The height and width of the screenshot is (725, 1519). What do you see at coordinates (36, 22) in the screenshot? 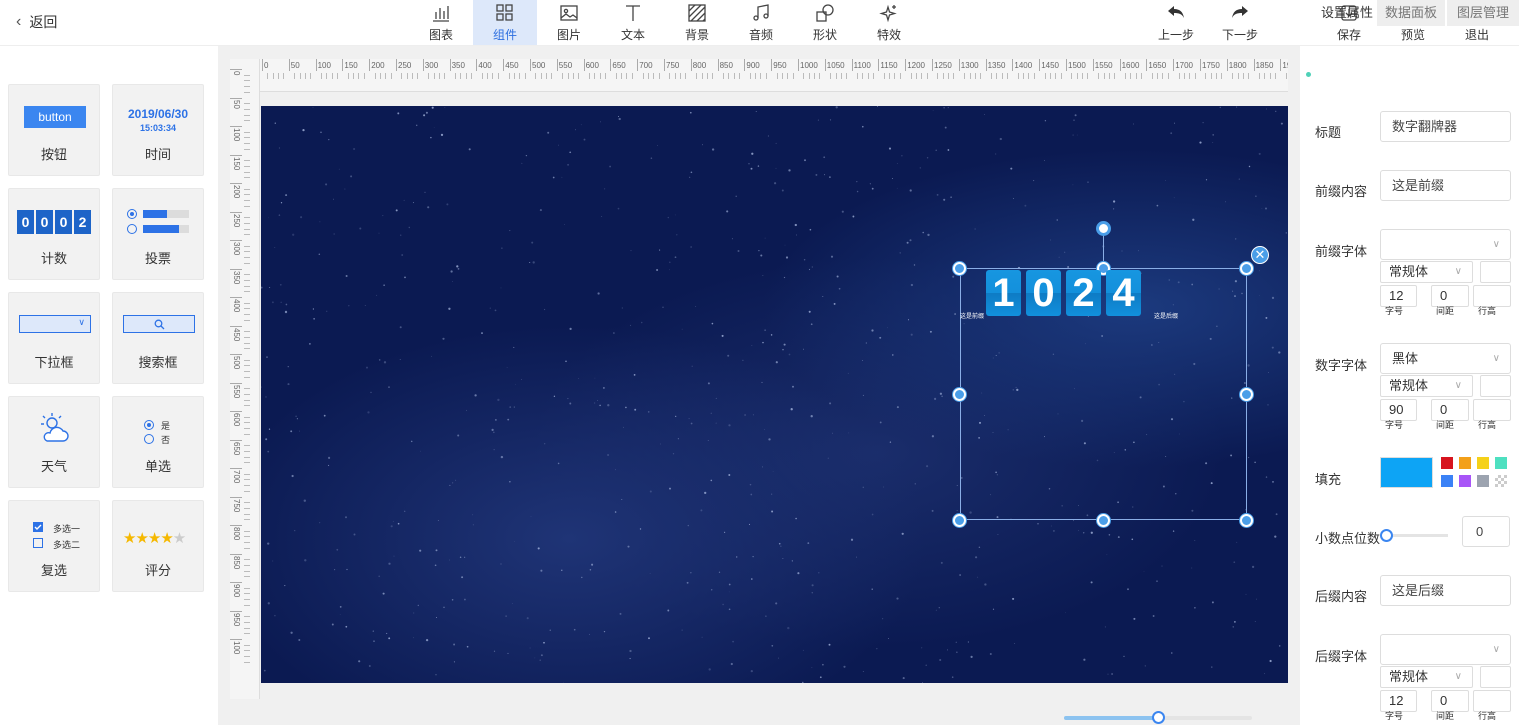
I see `back-button: ‹ 返回` at bounding box center [36, 22].